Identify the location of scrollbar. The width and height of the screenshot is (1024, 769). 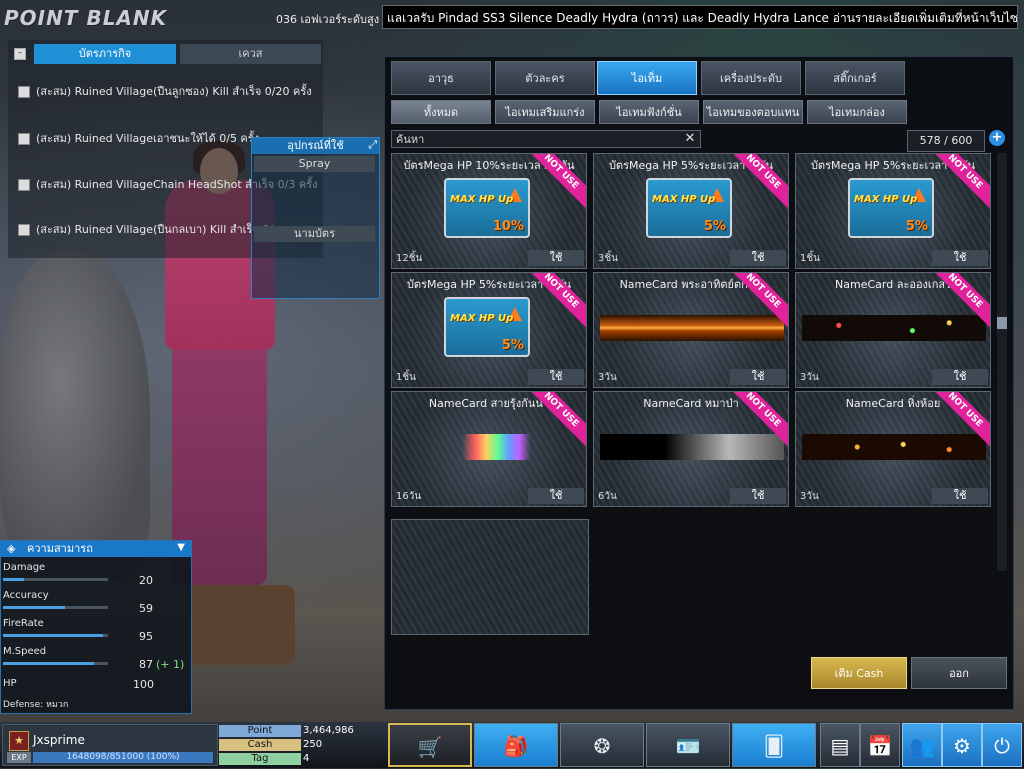
(1002, 362).